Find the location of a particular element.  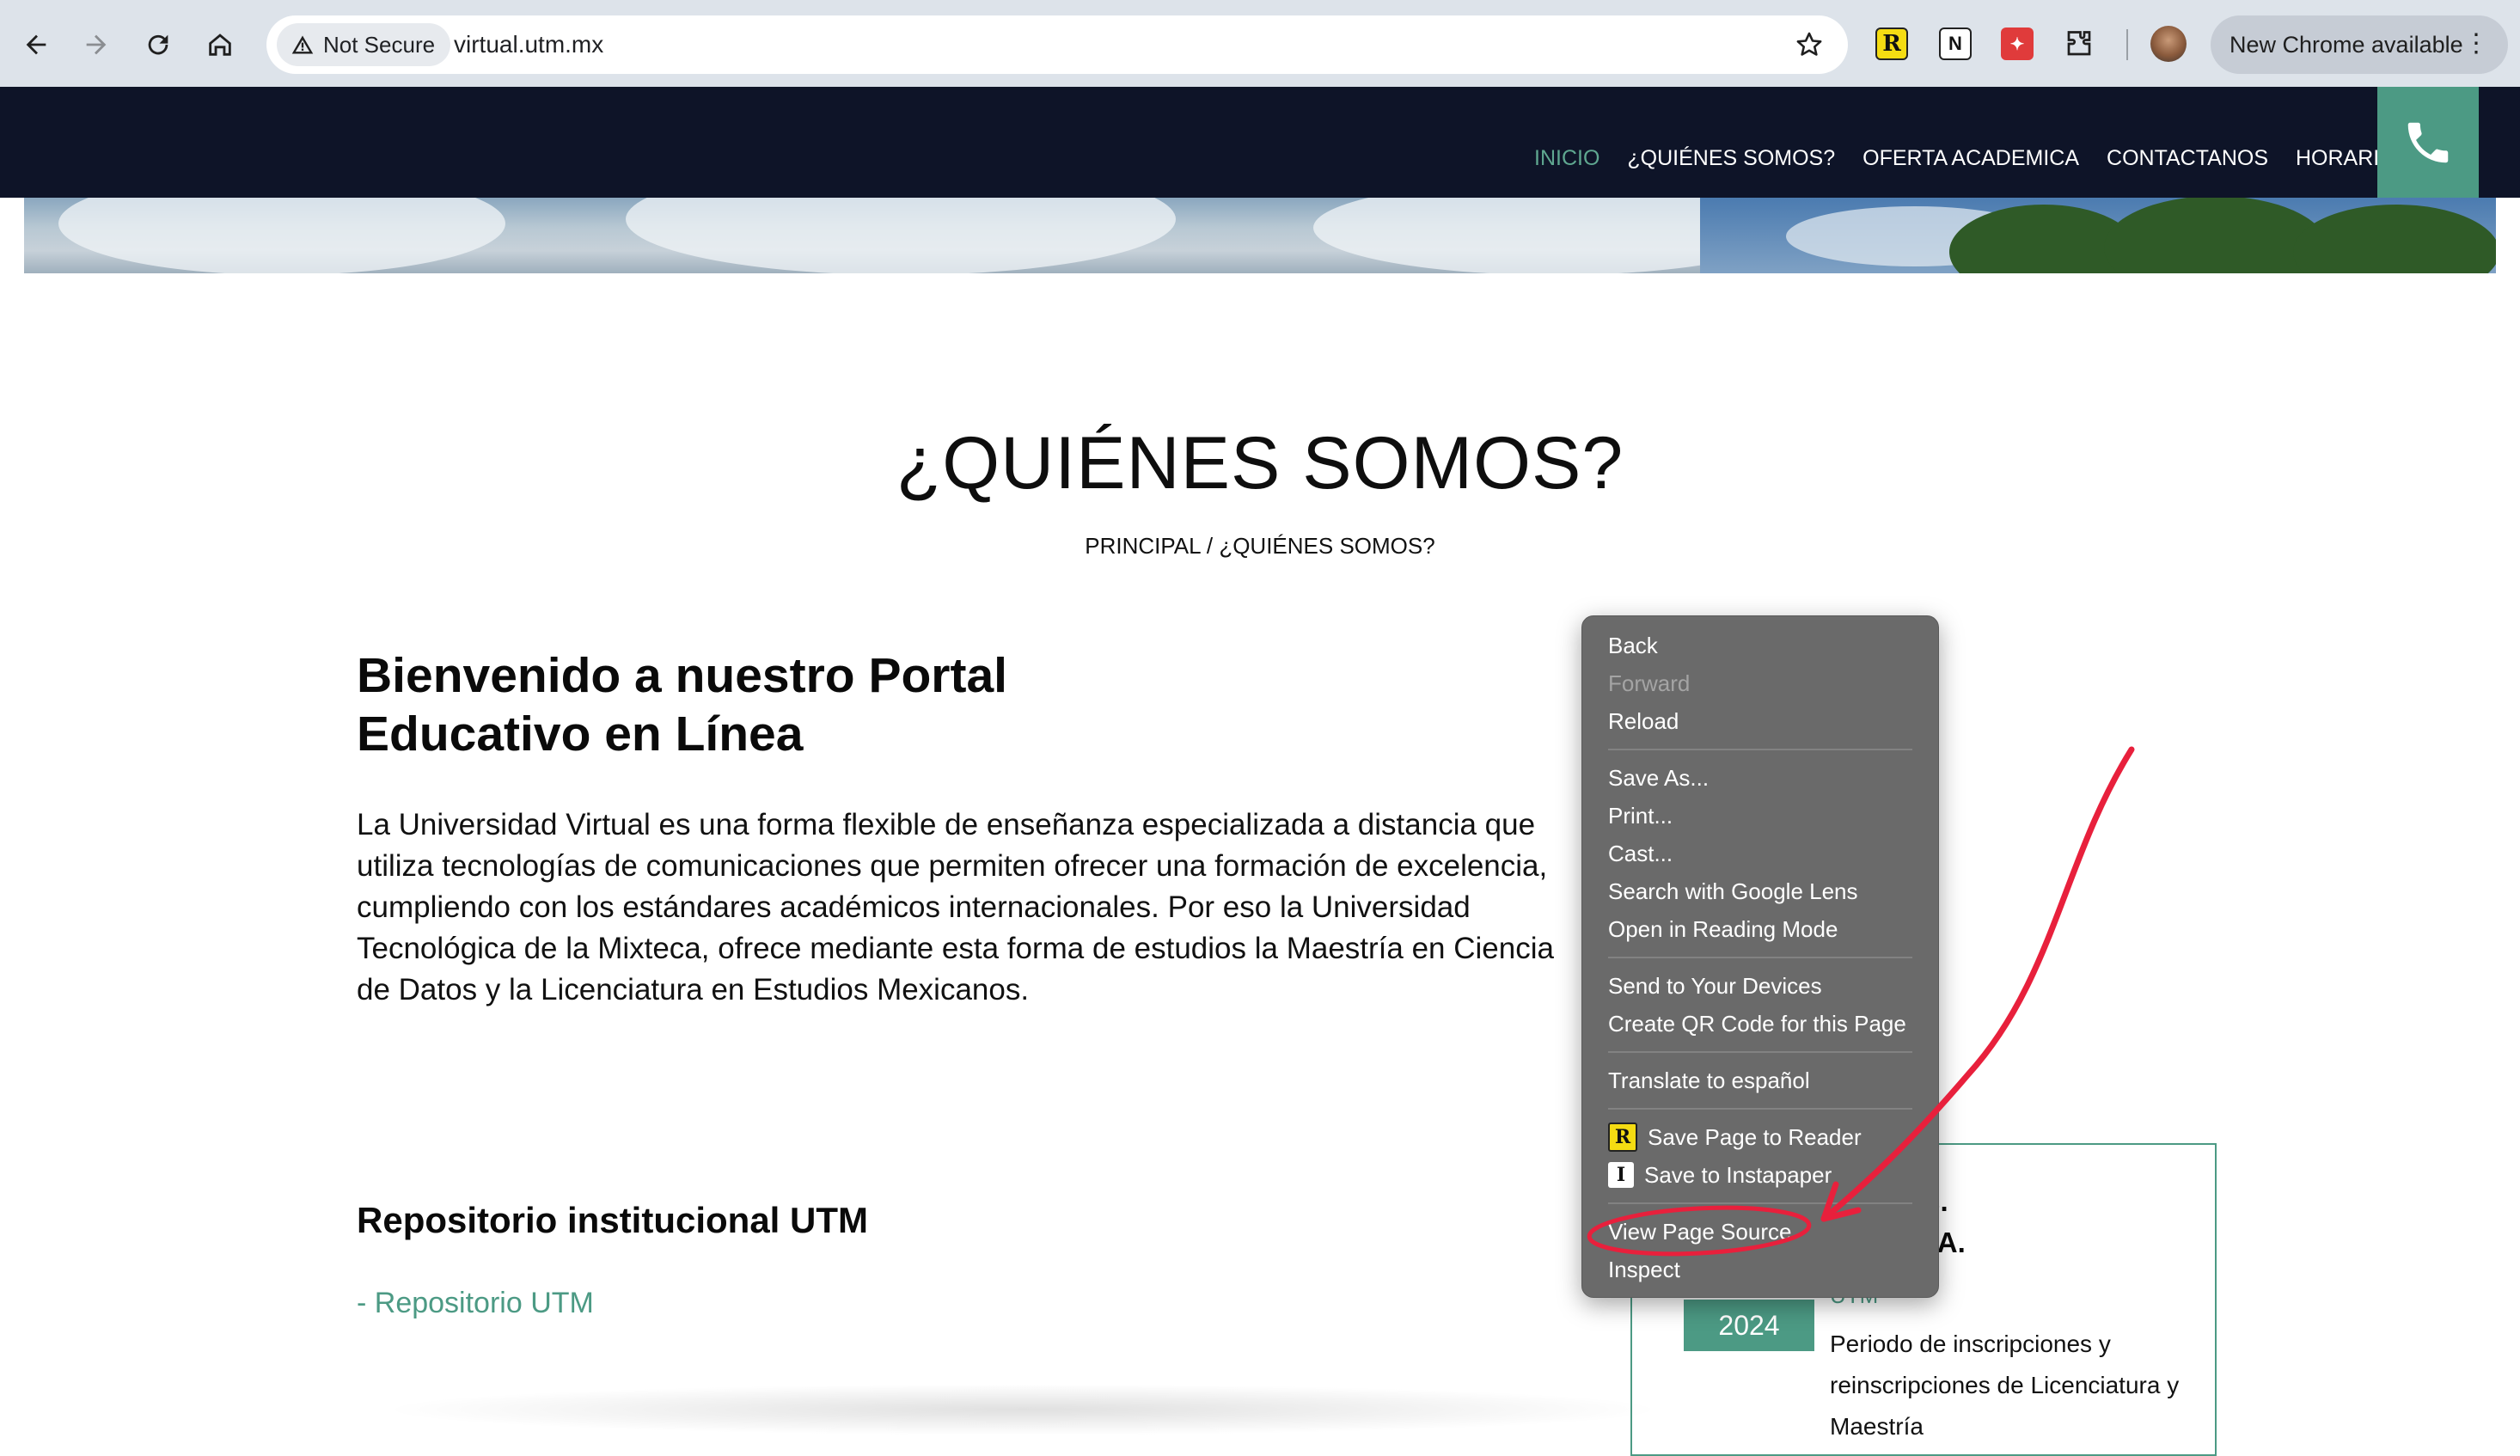

highlight-circle is located at coordinates (1699, 1231).